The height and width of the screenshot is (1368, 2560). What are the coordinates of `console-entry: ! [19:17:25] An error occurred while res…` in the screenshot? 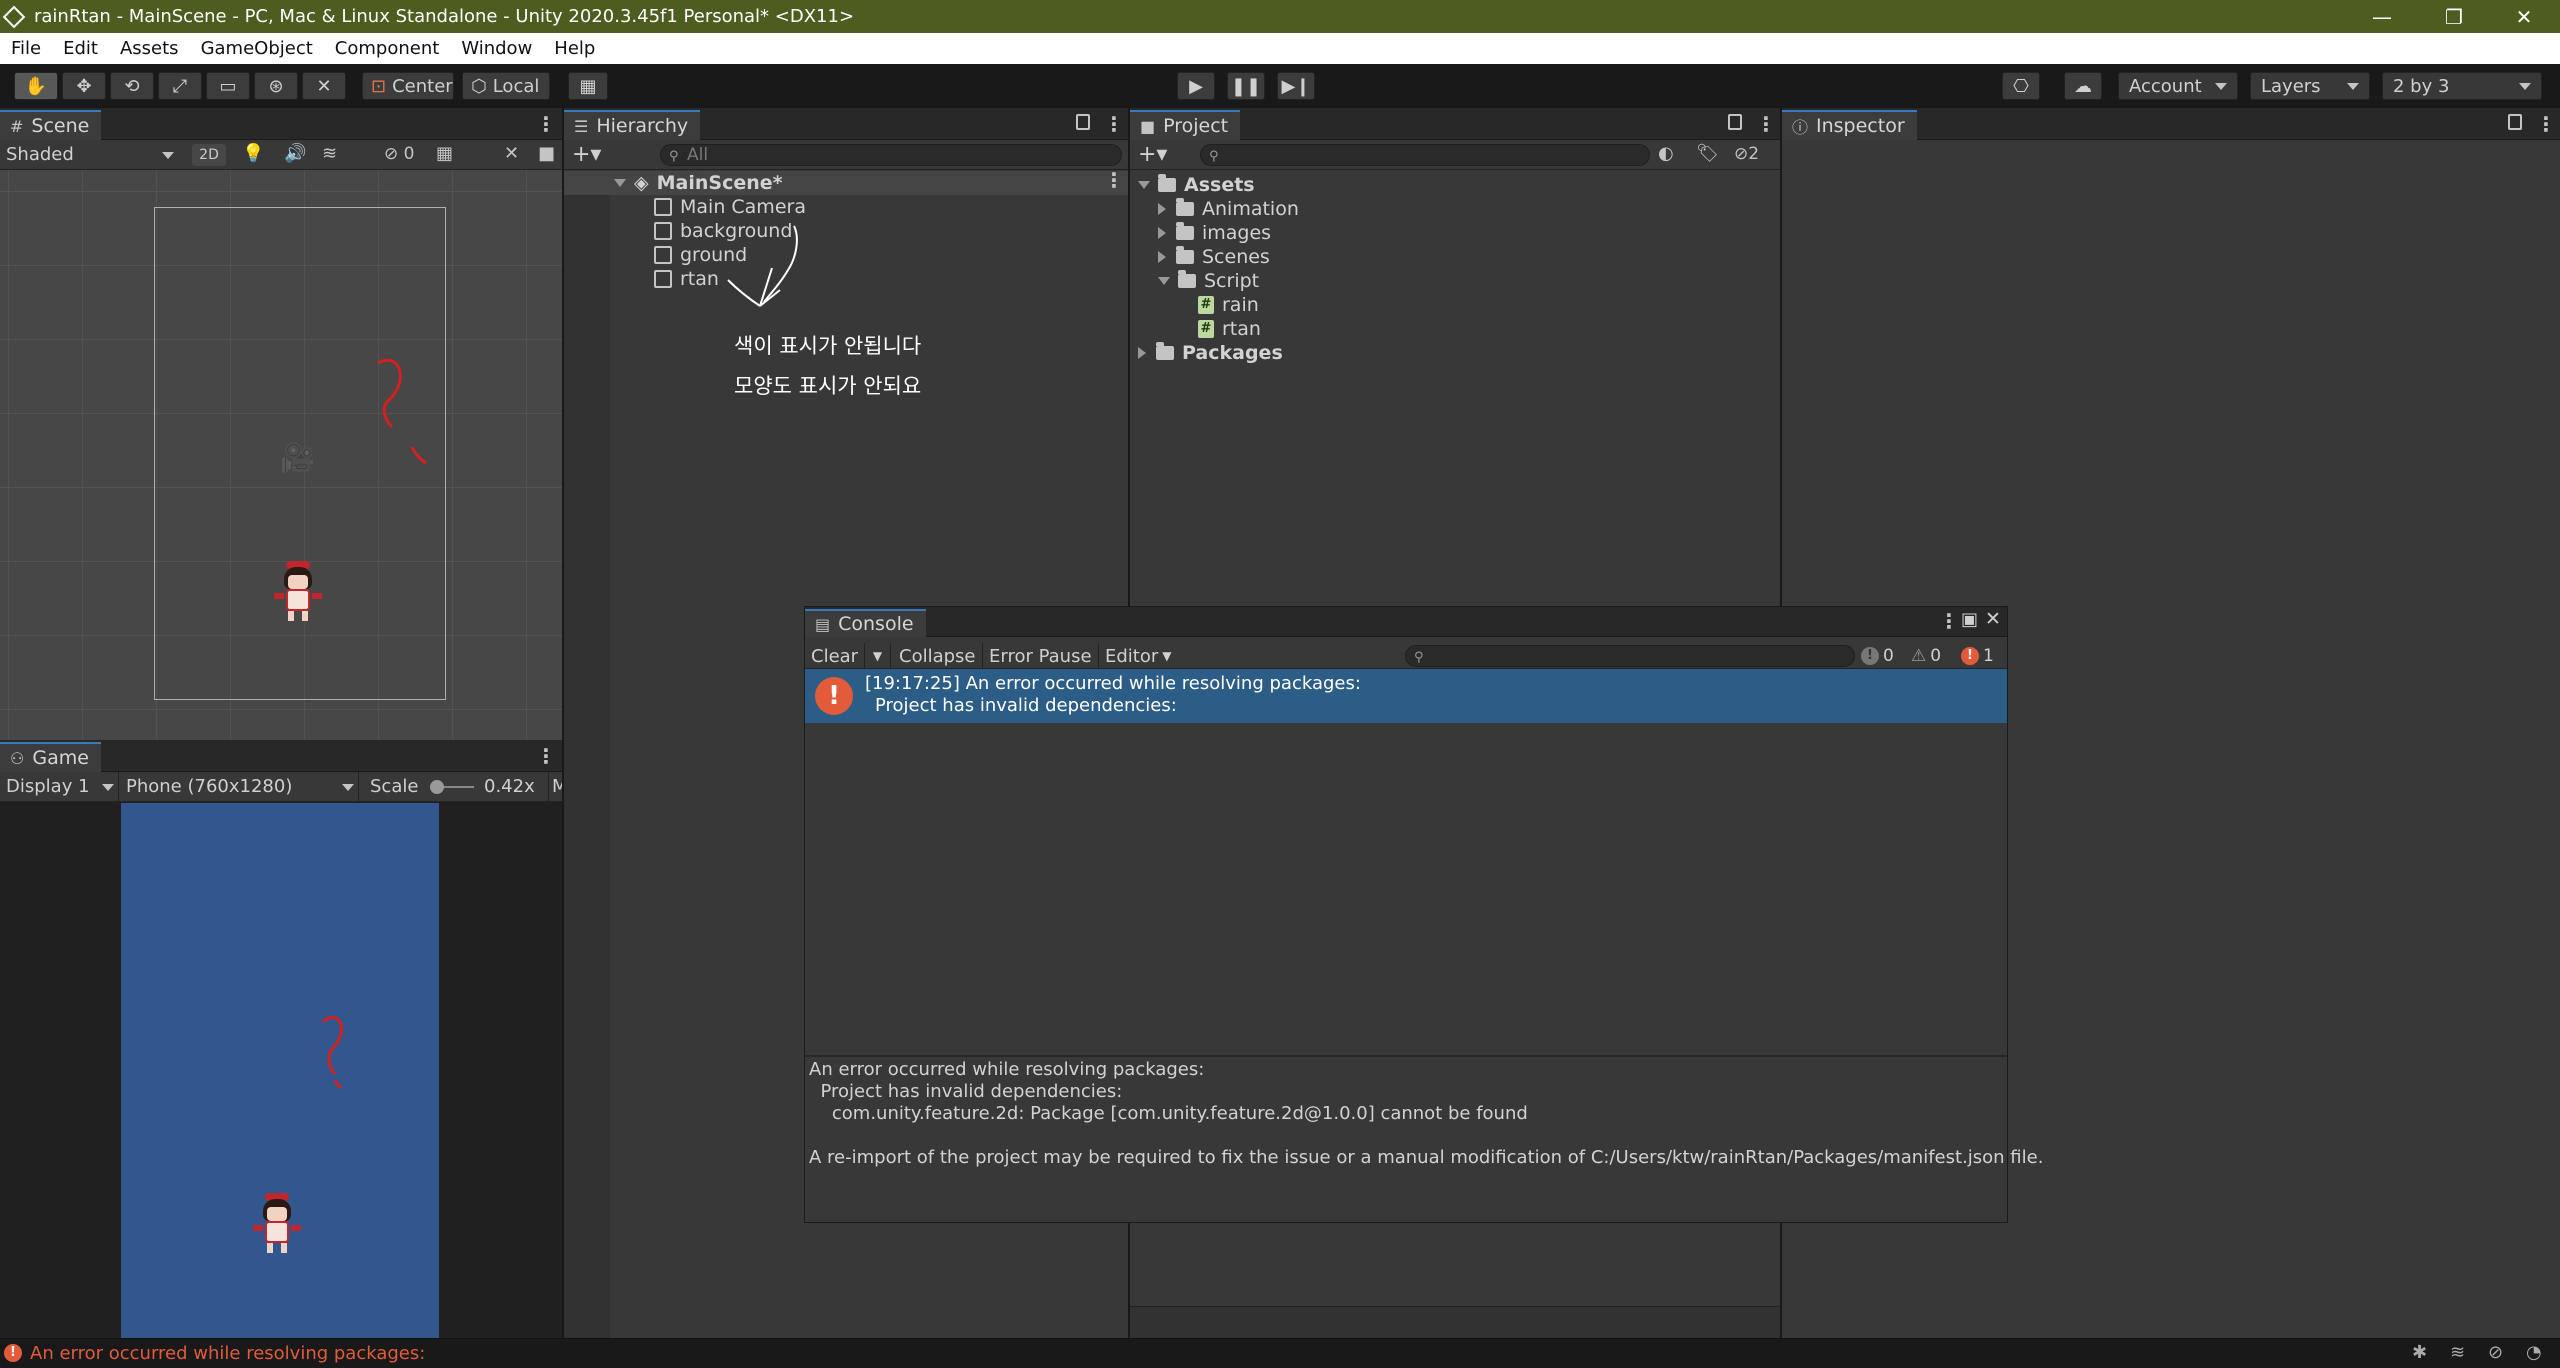 It's located at (1406, 696).